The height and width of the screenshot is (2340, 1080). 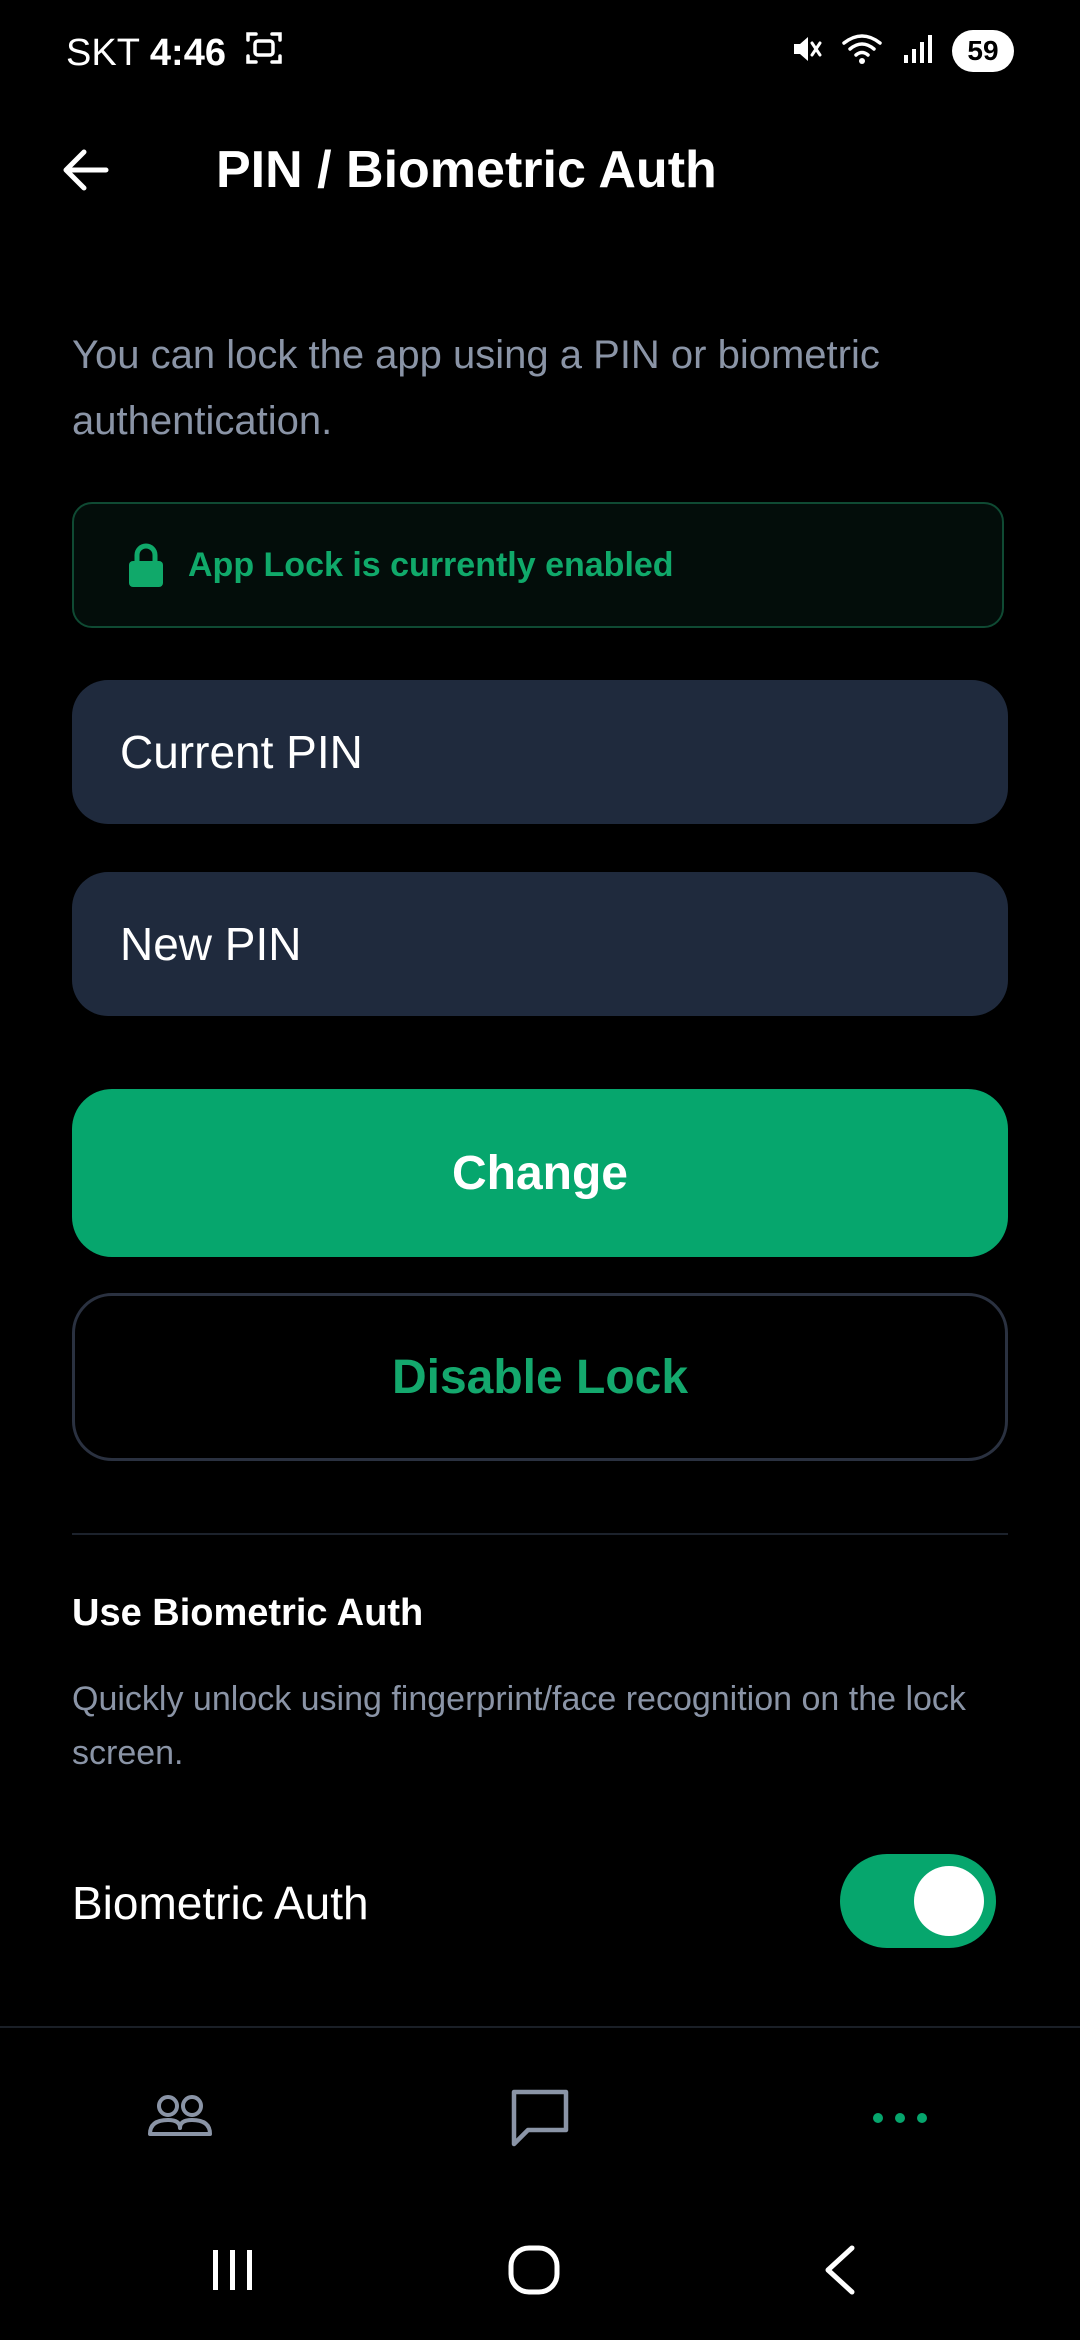 What do you see at coordinates (431, 564) in the screenshot?
I see `lock-status-text: App Lock is currently enabled` at bounding box center [431, 564].